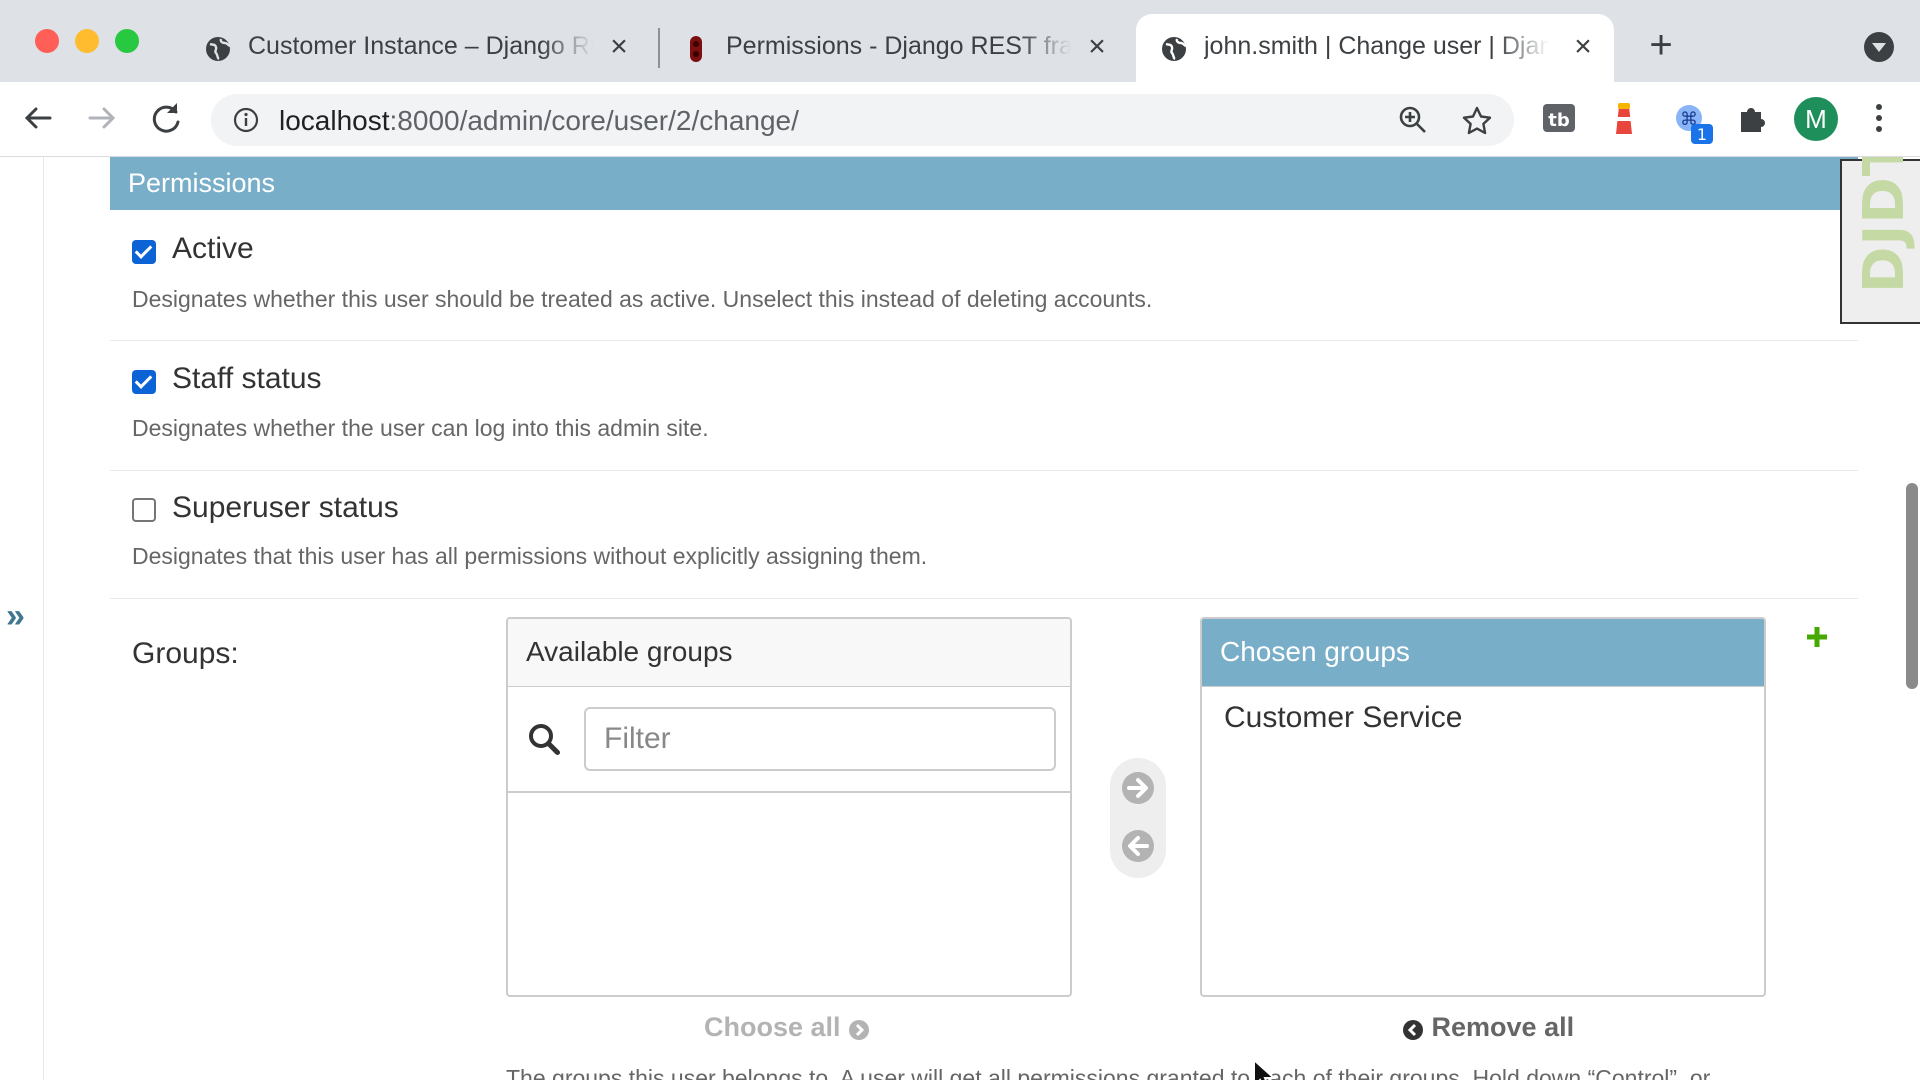  I want to click on list-item: Customer Service, so click(1483, 718).